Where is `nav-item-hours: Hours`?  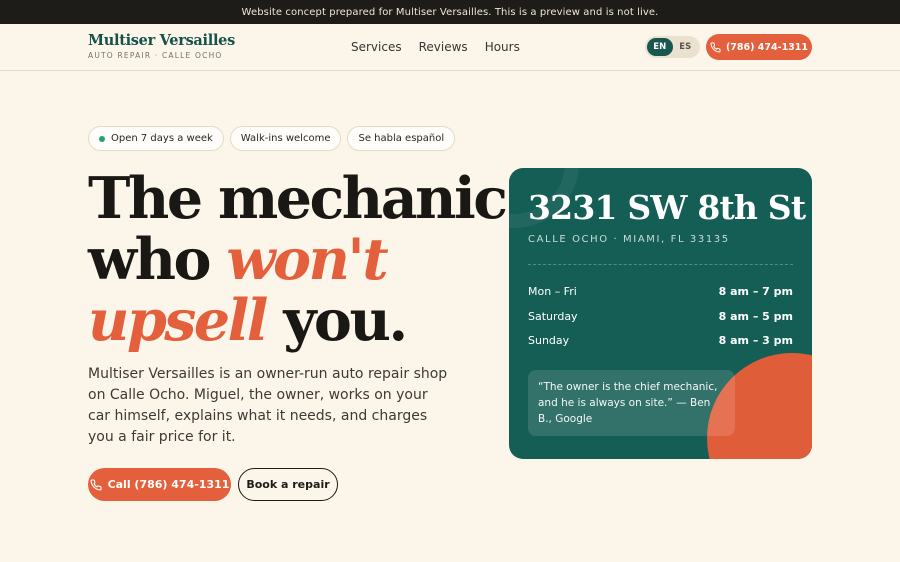
nav-item-hours: Hours is located at coordinates (502, 47).